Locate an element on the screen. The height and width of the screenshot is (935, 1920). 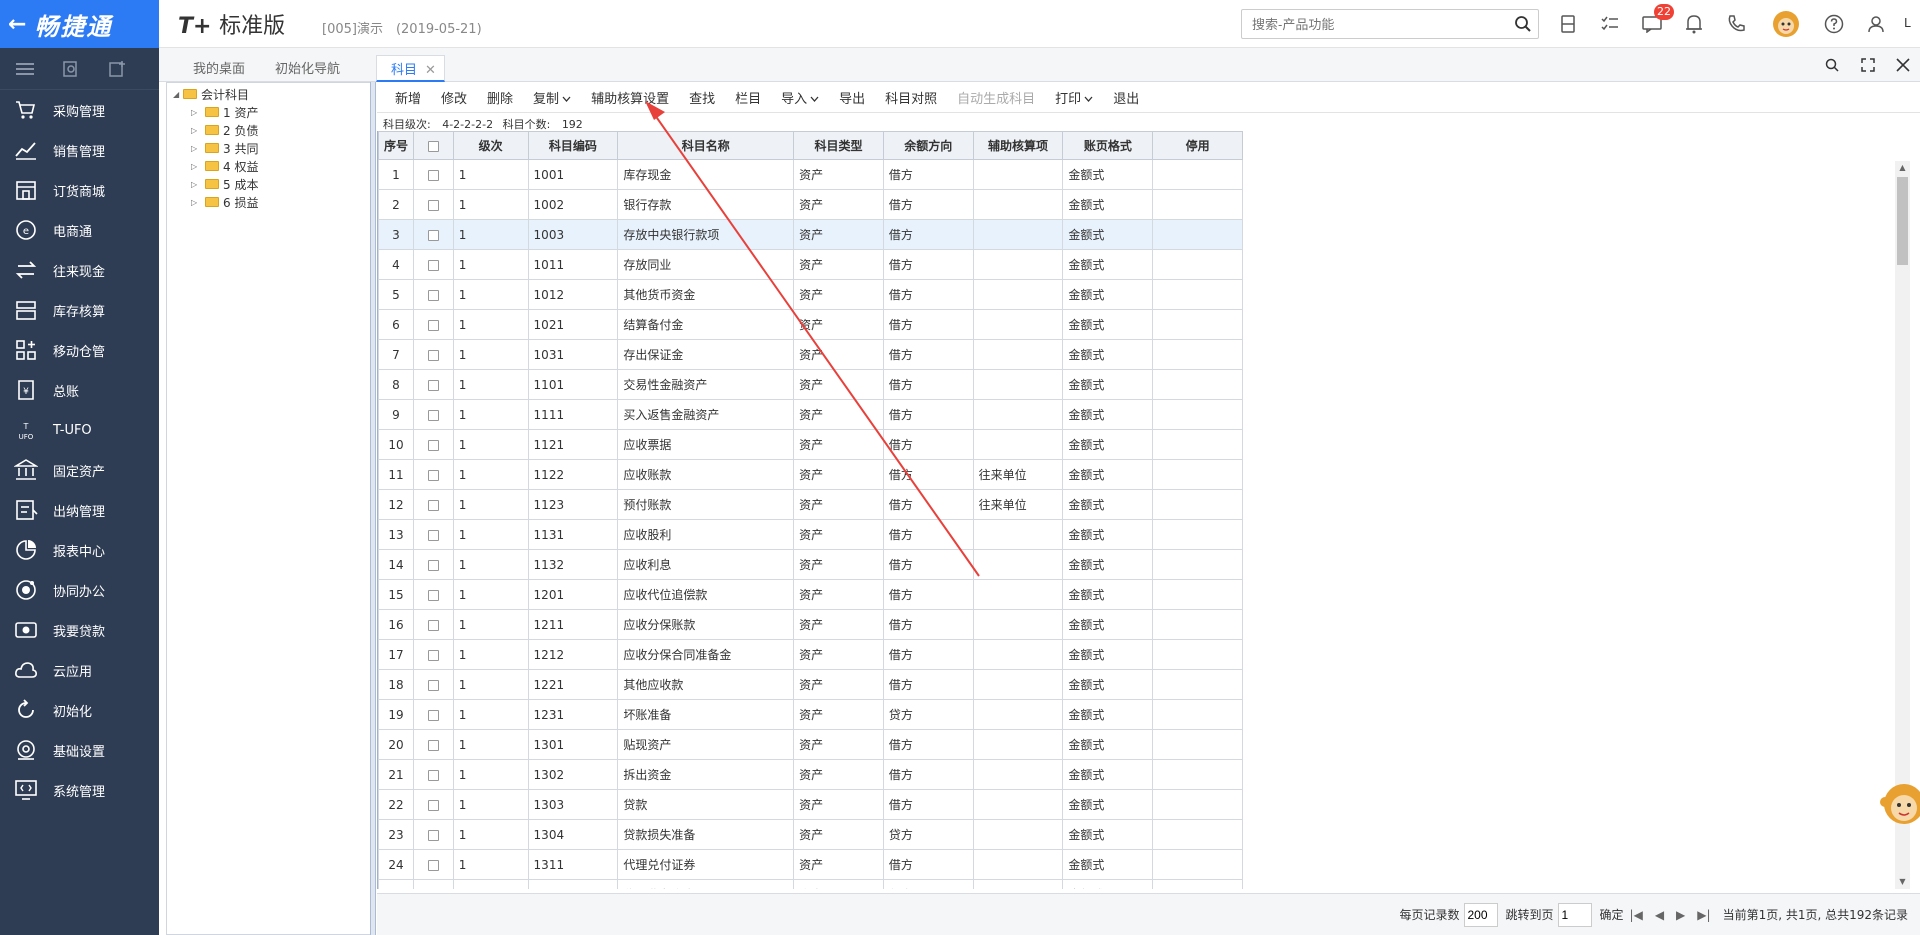
column-header: 科目名称 is located at coordinates (706, 145).